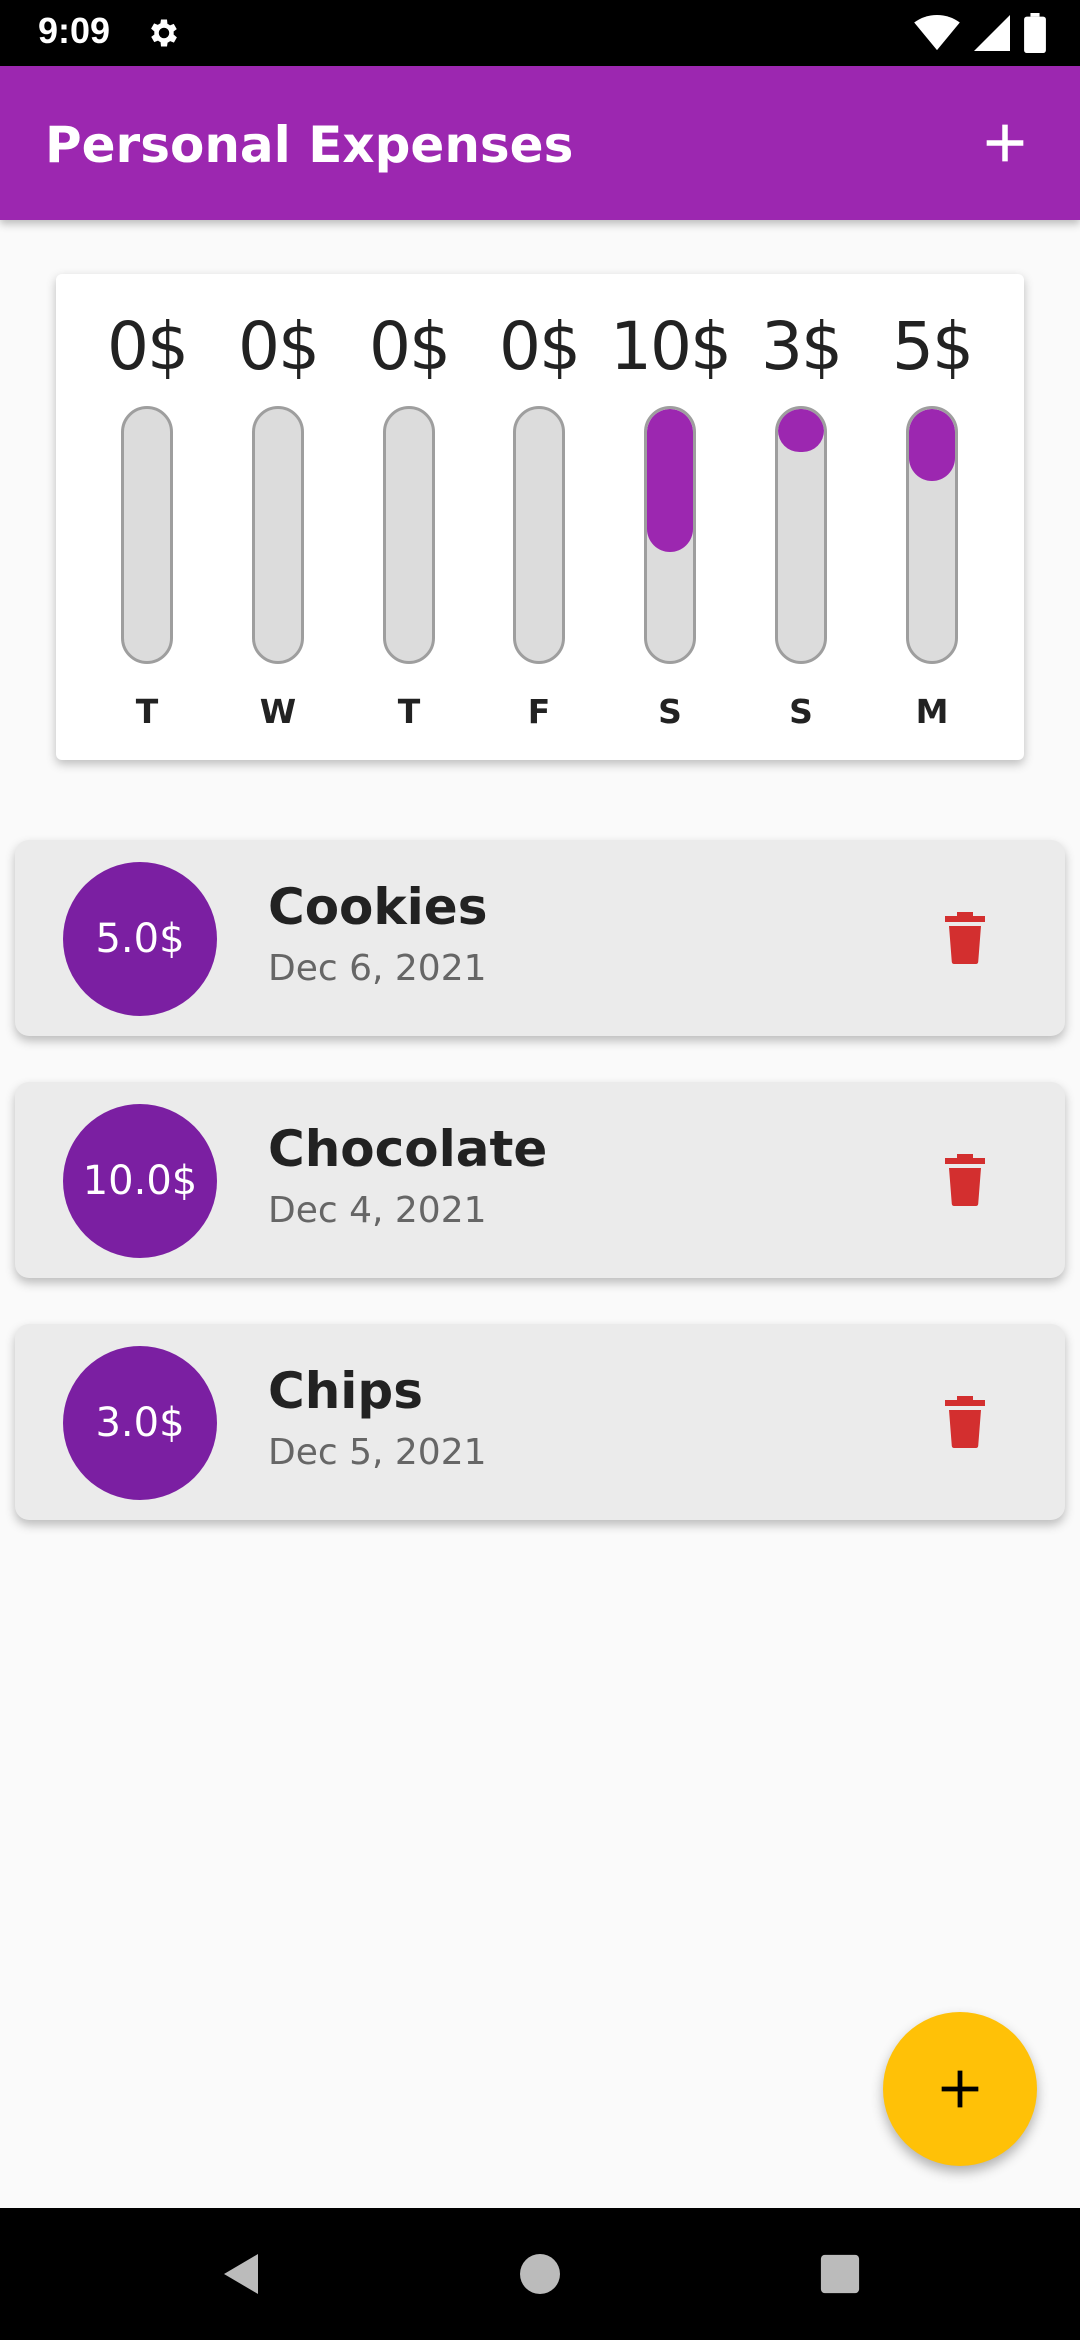  I want to click on transaction-date: Dec 6, 2021, so click(377, 968).